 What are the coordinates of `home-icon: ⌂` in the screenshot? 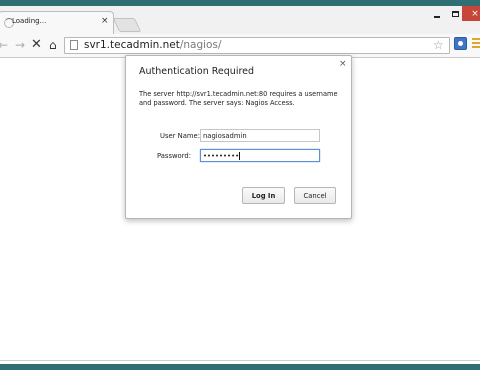 It's located at (53, 45).